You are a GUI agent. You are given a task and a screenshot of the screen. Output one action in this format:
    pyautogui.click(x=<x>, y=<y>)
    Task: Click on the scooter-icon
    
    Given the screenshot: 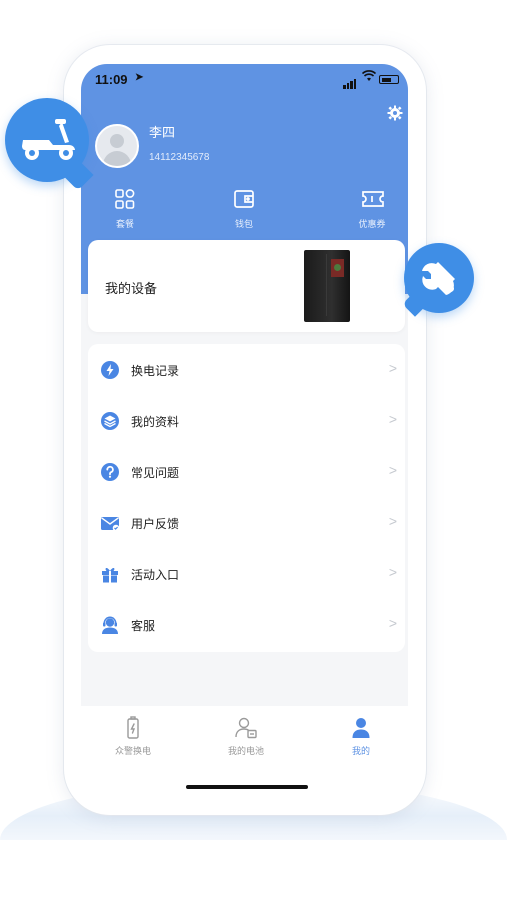 What is the action you would take?
    pyautogui.click(x=48, y=139)
    